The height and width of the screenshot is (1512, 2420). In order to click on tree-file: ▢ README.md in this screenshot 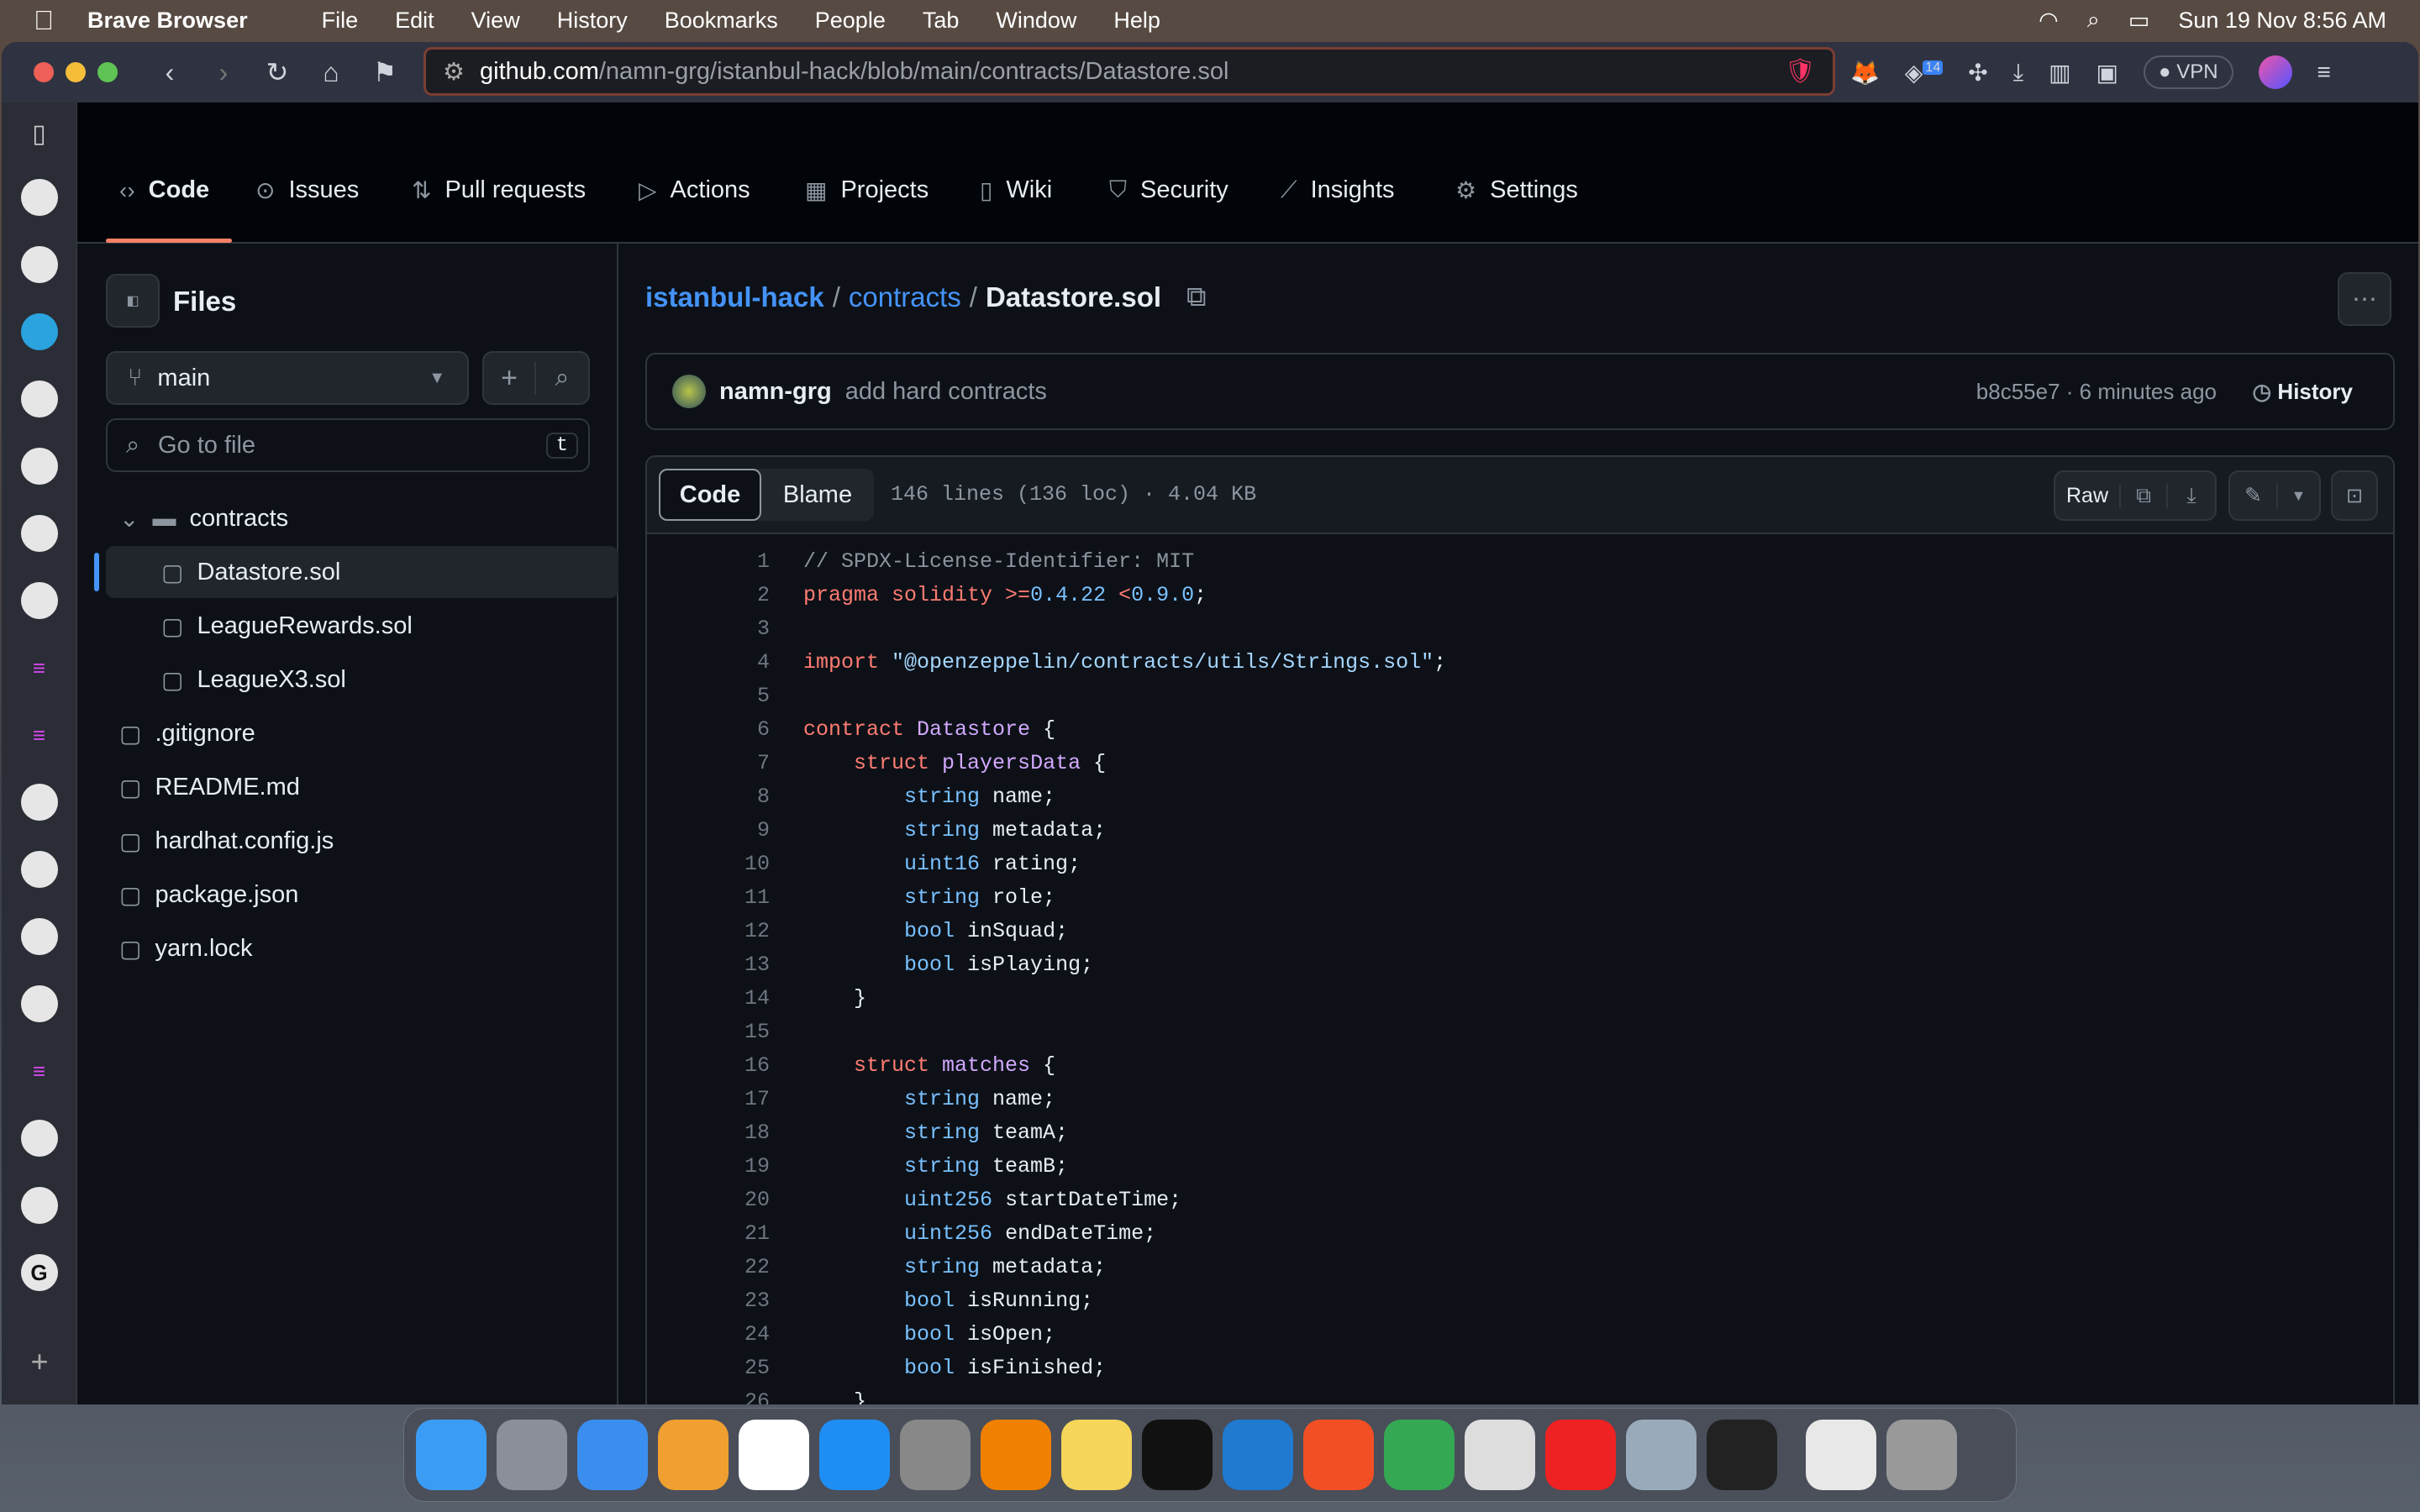, I will do `click(362, 787)`.